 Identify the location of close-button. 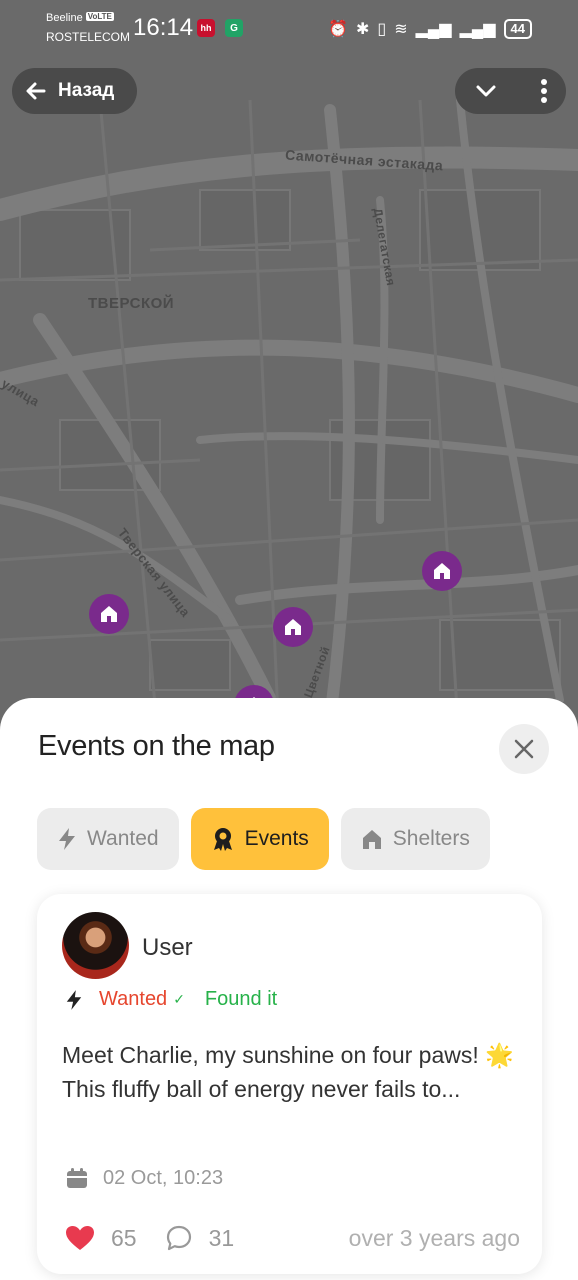
(524, 749).